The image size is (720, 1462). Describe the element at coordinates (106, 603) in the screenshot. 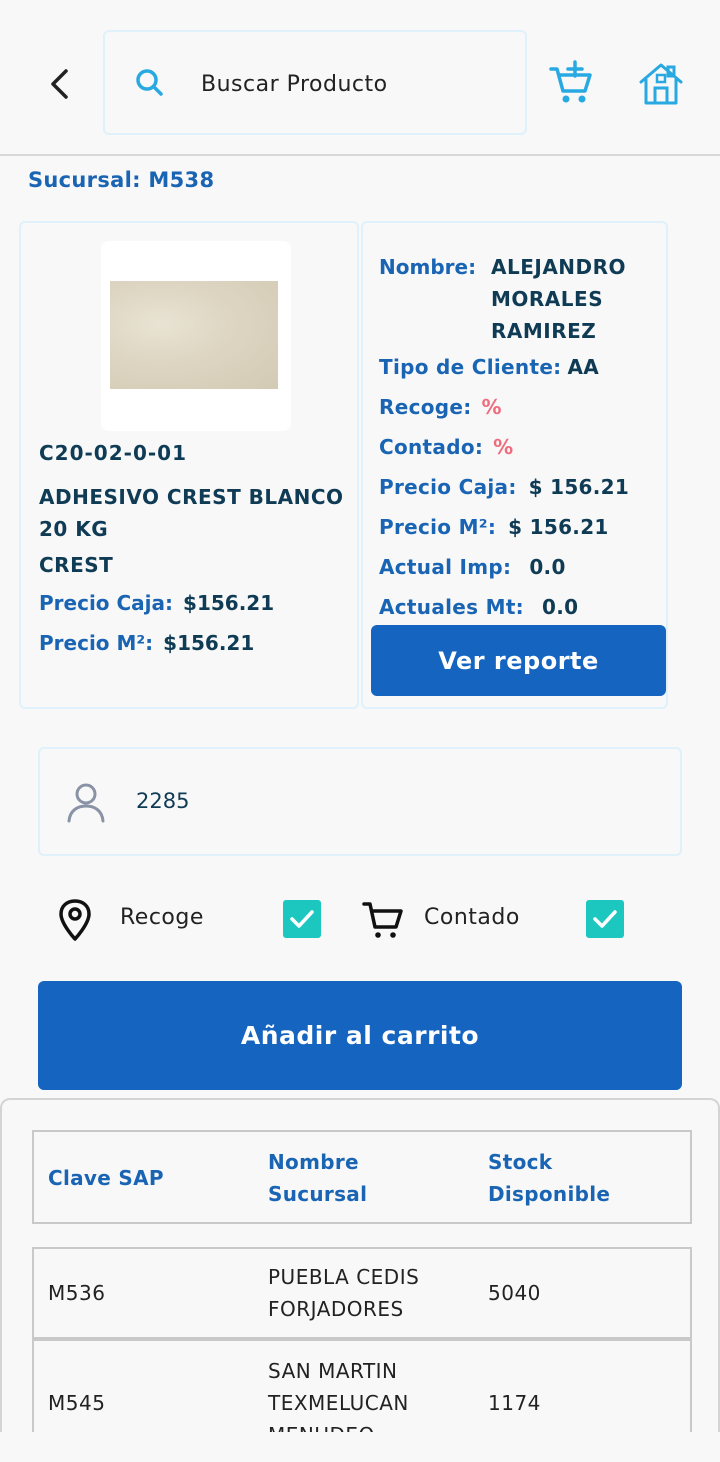

I see `product-box-price-label: Precio Caja:` at that location.